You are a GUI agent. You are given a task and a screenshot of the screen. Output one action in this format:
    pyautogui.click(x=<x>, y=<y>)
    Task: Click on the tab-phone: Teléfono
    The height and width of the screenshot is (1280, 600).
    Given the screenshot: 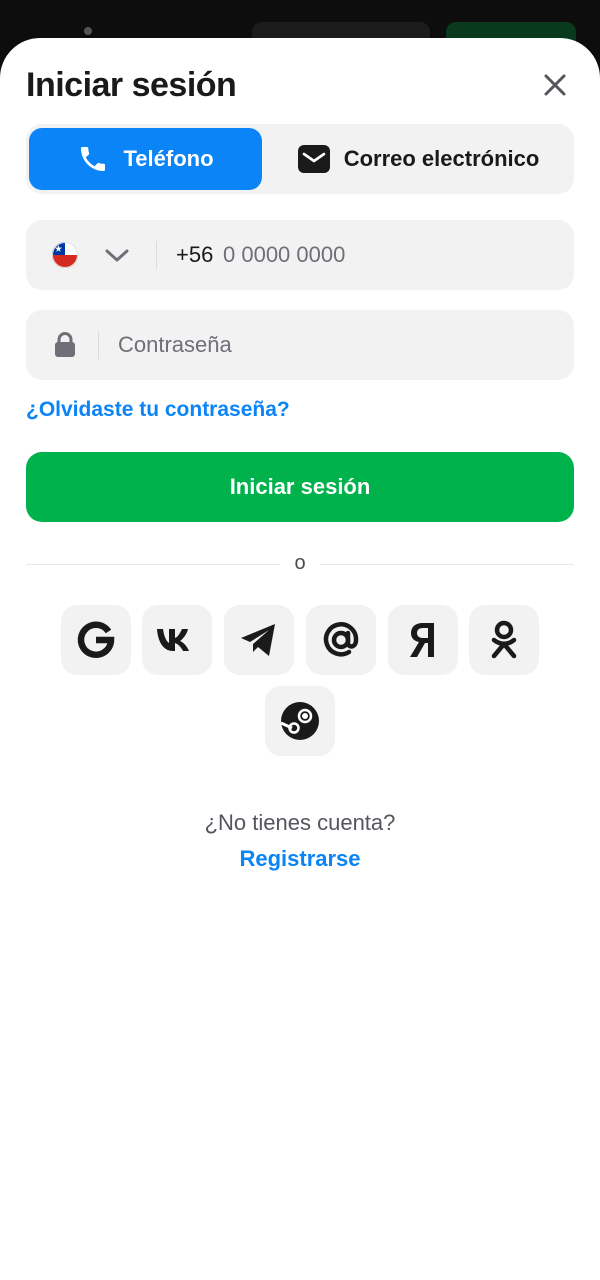 What is the action you would take?
    pyautogui.click(x=145, y=159)
    